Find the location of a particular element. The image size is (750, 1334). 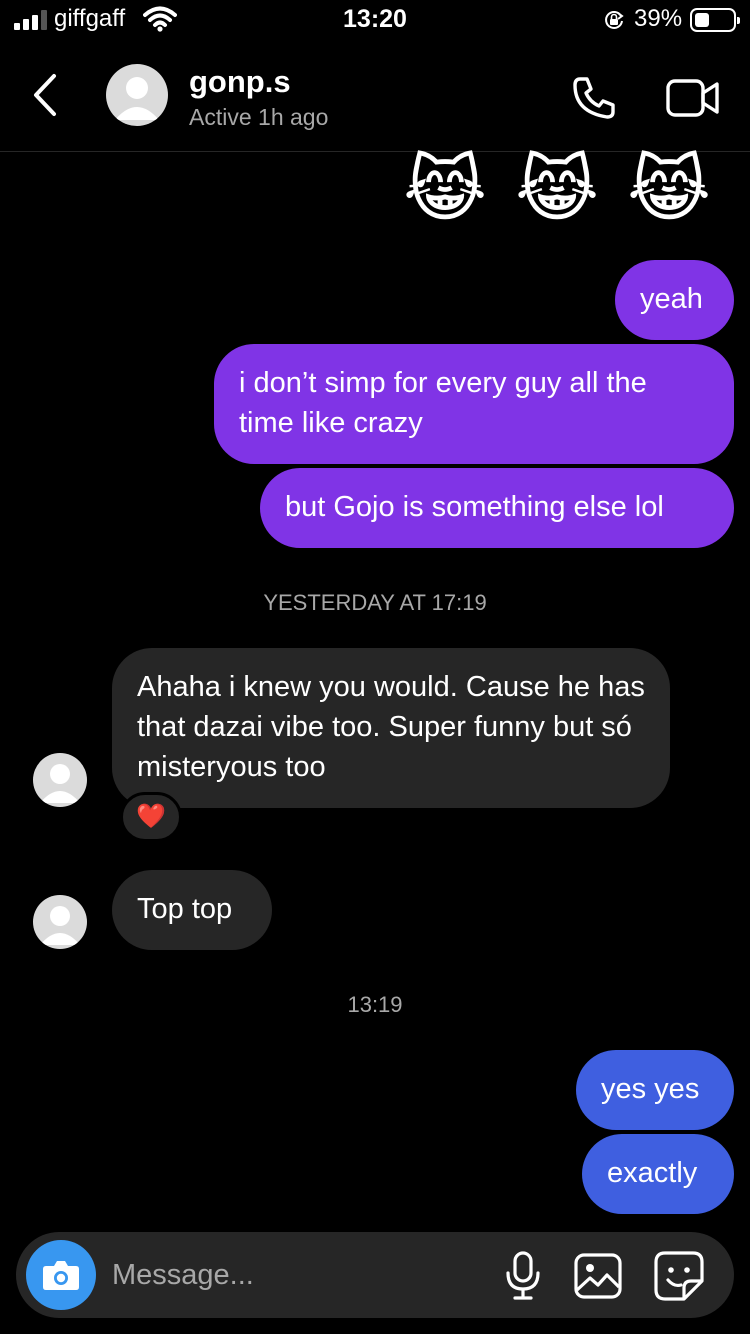

camera-icon is located at coordinates (61, 1275).